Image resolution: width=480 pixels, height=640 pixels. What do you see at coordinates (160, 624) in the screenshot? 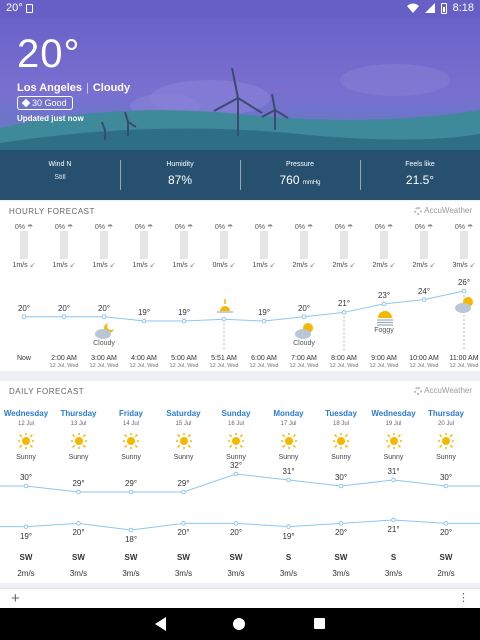
I see `back-icon` at bounding box center [160, 624].